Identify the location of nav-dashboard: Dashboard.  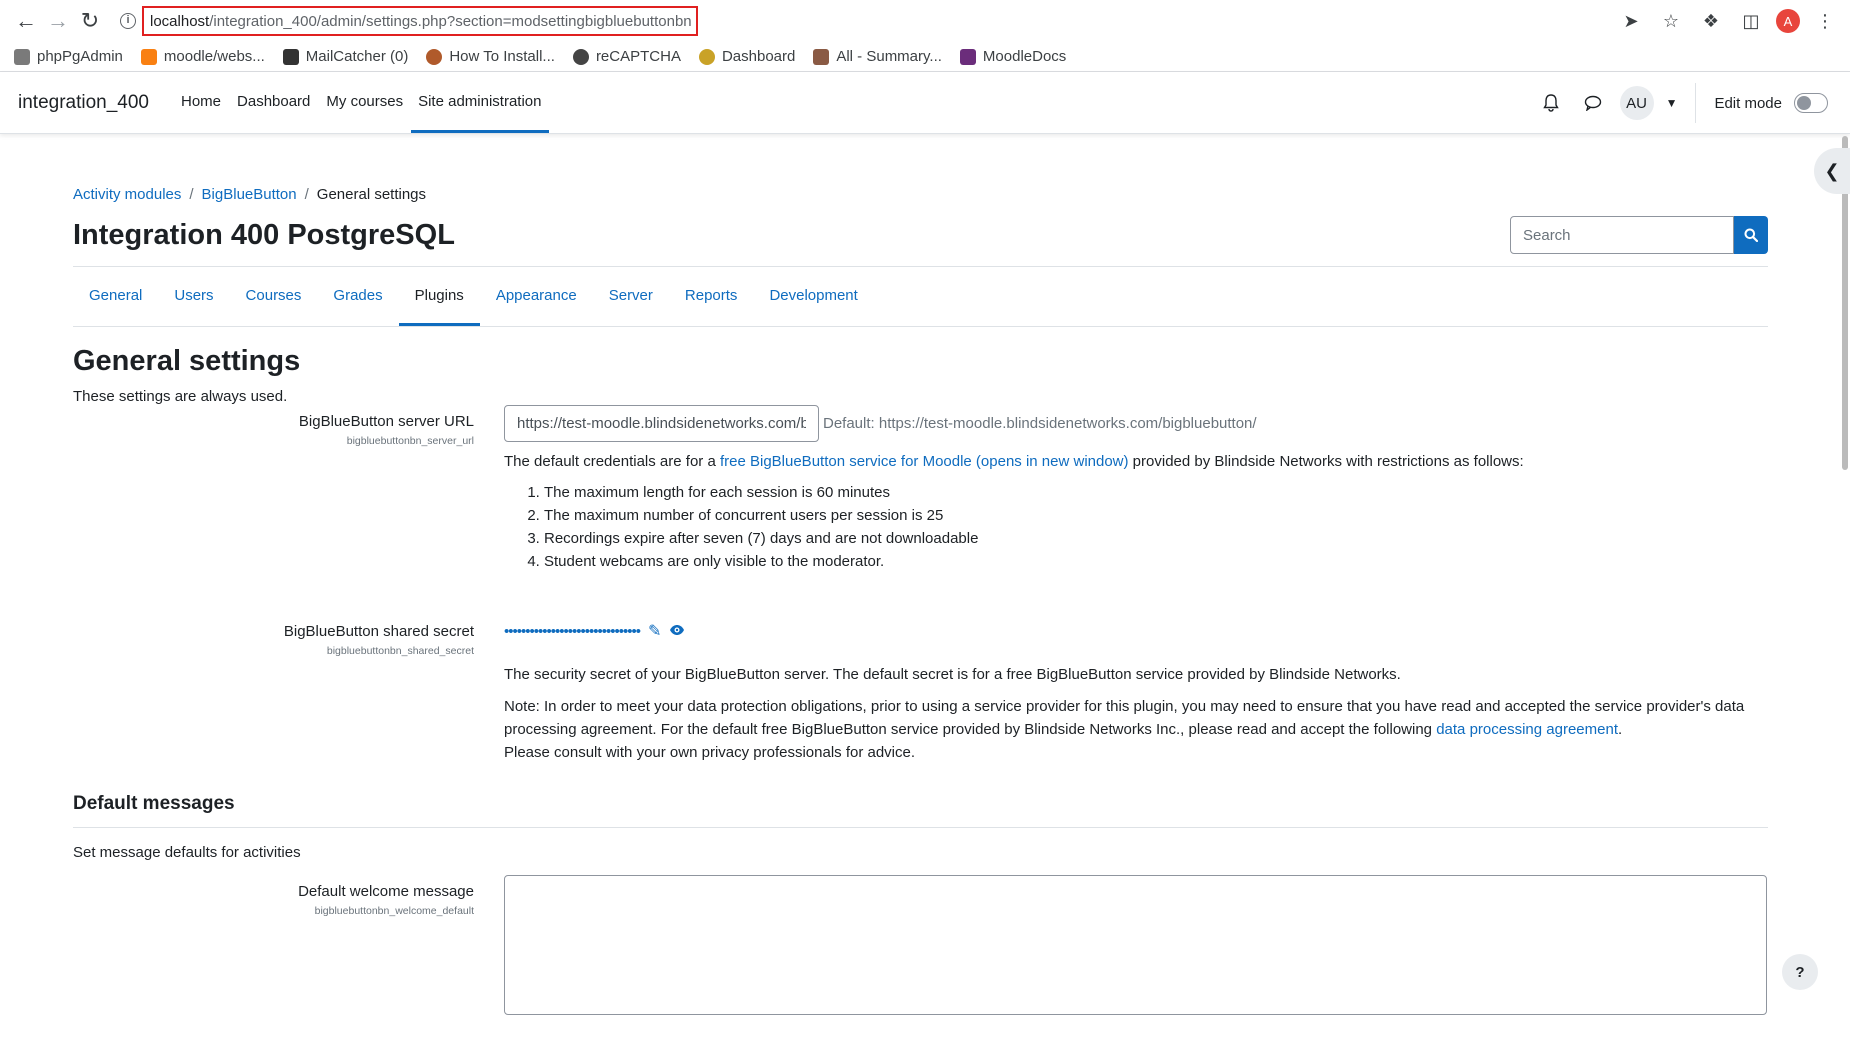
(273, 102).